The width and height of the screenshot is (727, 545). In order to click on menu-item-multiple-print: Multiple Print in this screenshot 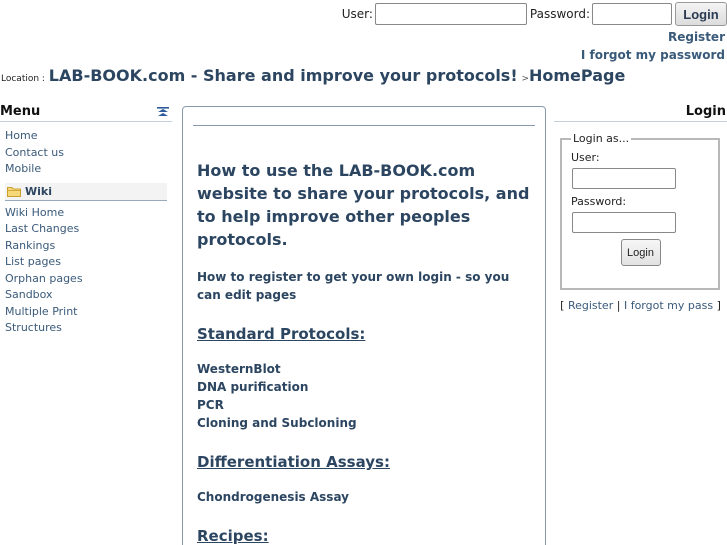, I will do `click(88, 312)`.